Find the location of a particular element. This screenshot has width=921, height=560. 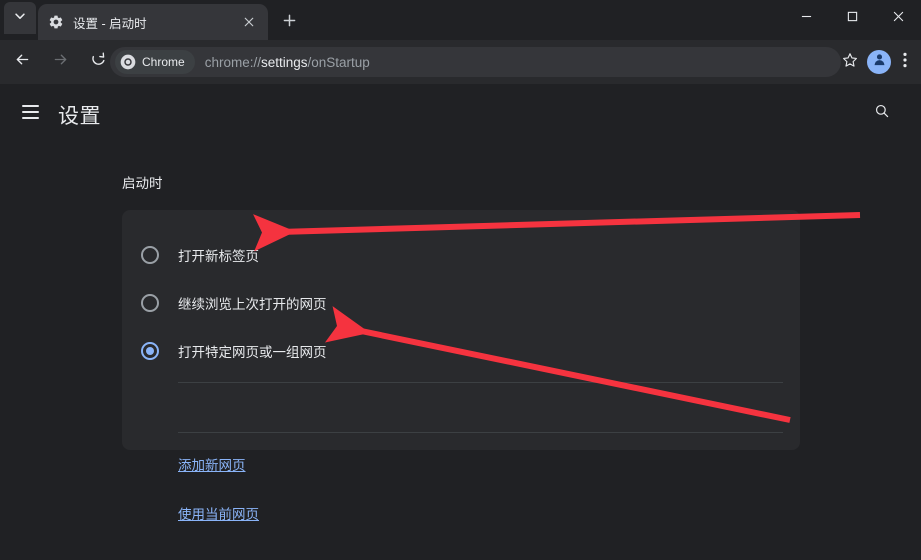

url-highlight: settings is located at coordinates (284, 62).